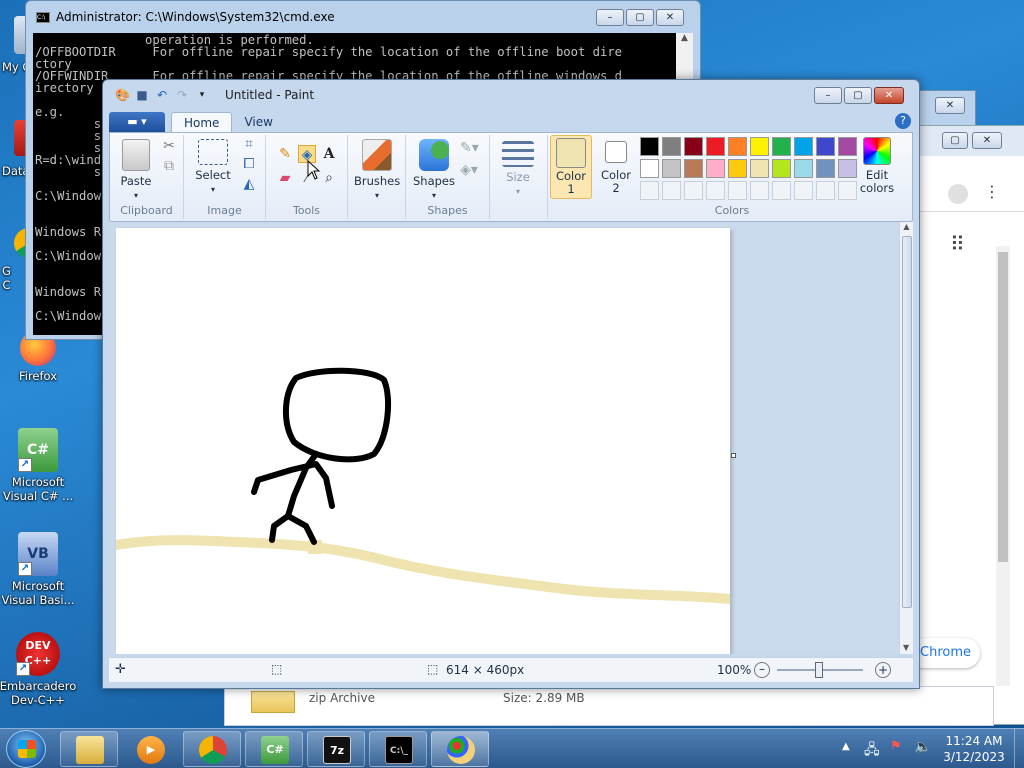  I want to click on paint-app-icon: 🎨, so click(122, 95).